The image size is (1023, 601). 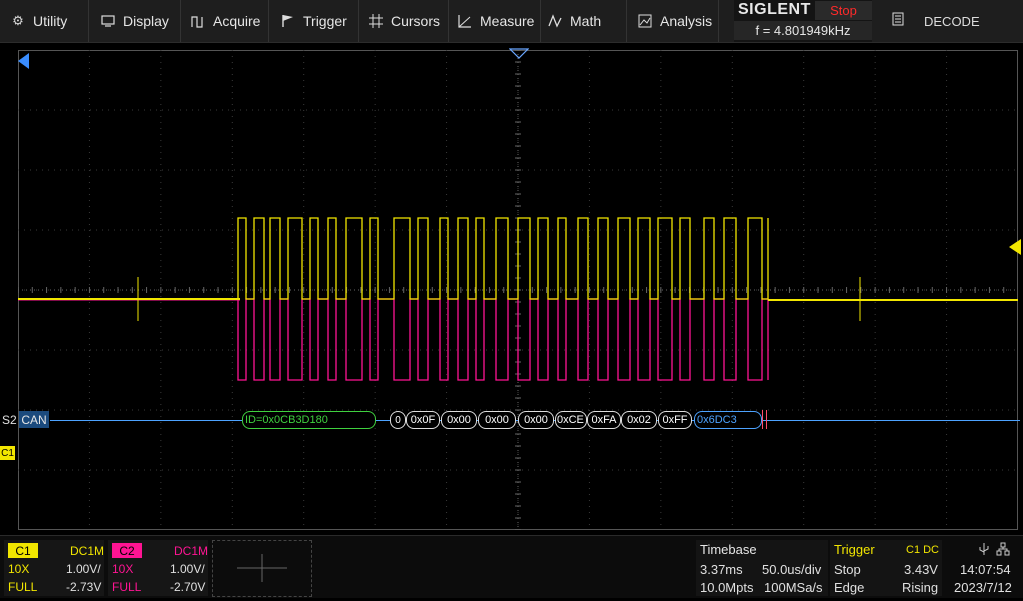 What do you see at coordinates (727, 587) in the screenshot?
I see `timebase-memory: 10.0Mpts` at bounding box center [727, 587].